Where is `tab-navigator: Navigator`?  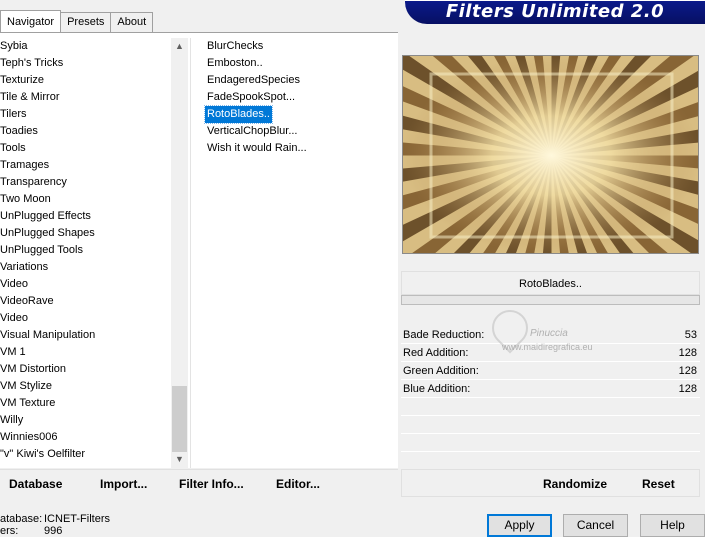
tab-navigator: Navigator is located at coordinates (31, 21).